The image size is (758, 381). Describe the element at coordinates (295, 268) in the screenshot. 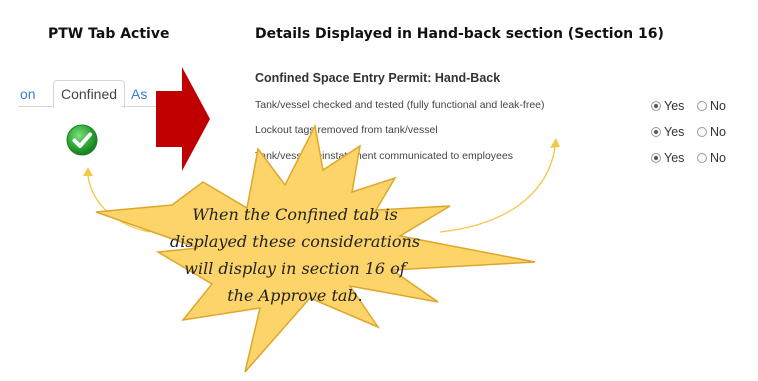

I see `callout-line: will display in section 16 of` at that location.